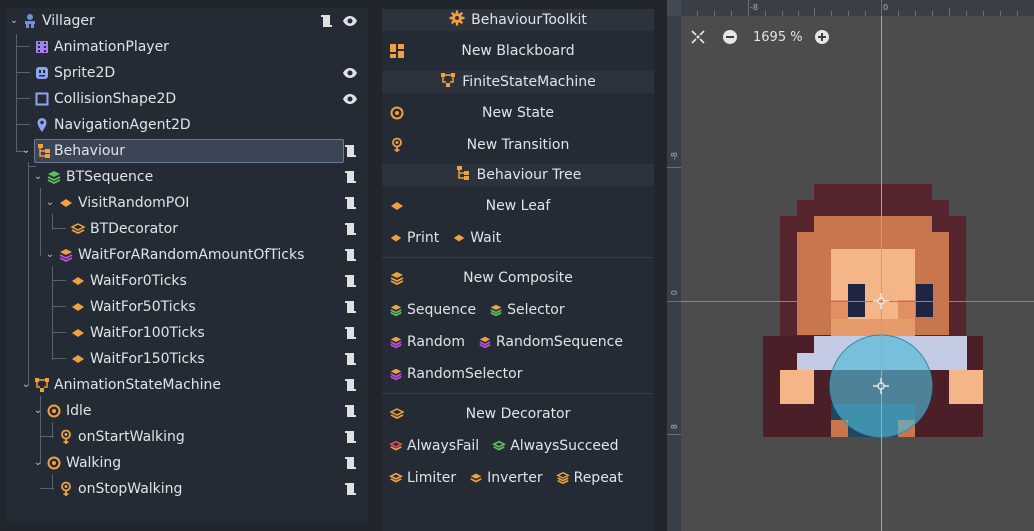 The image size is (1034, 531). I want to click on random-sequence-button: RandomSequence, so click(550, 342).